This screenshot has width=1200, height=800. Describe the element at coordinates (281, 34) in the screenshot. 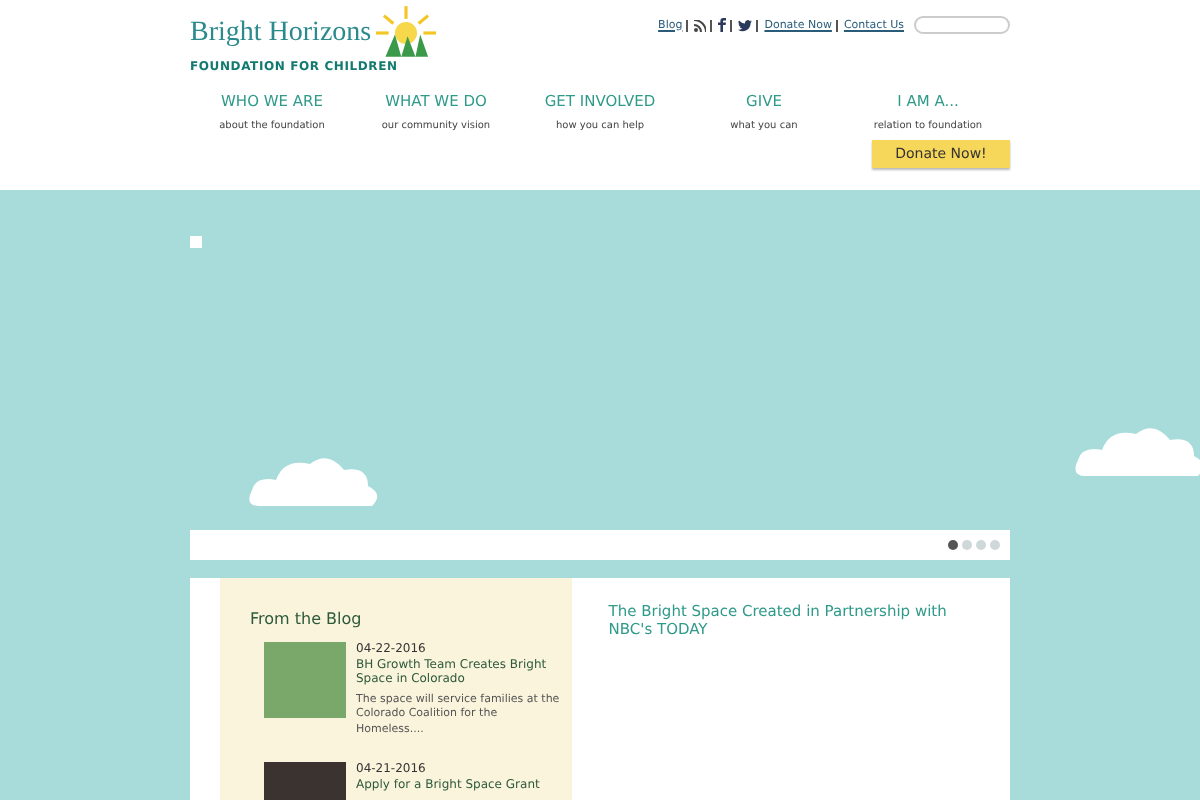

I see `logo-name: Bright Horizons` at that location.